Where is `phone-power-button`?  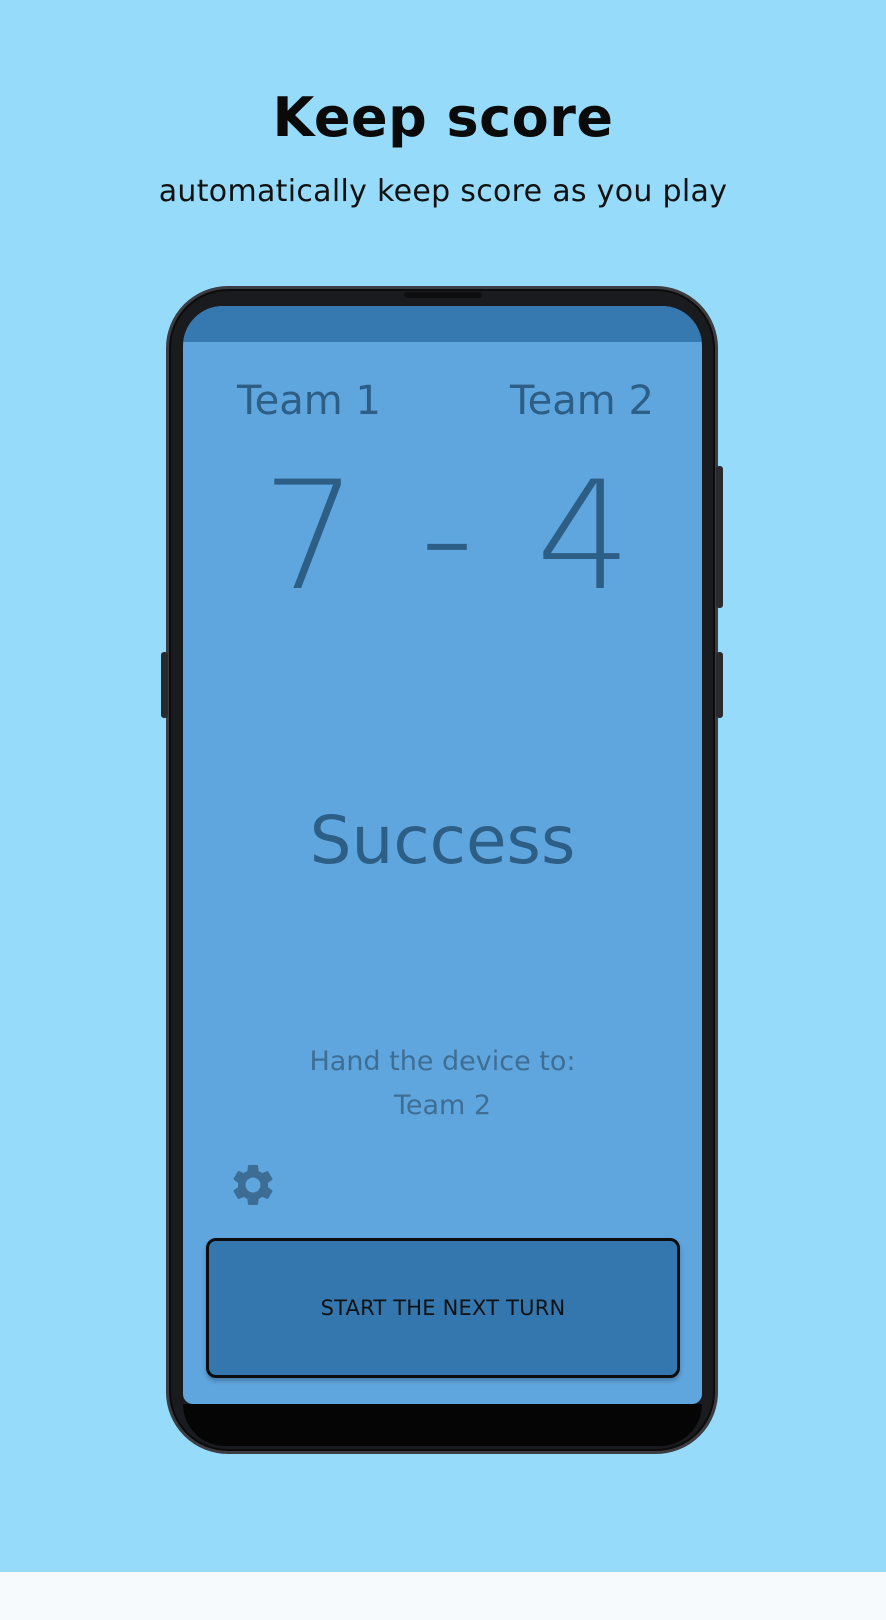 phone-power-button is located at coordinates (719, 685).